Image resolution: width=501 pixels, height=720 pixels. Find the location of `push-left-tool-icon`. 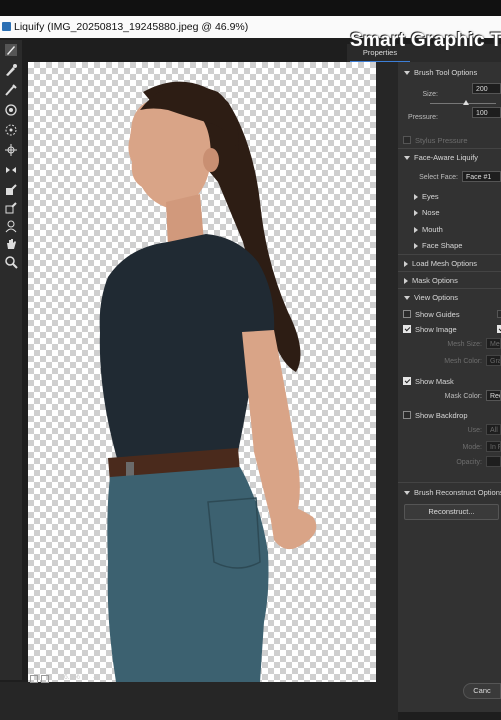

push-left-tool-icon is located at coordinates (11, 170).